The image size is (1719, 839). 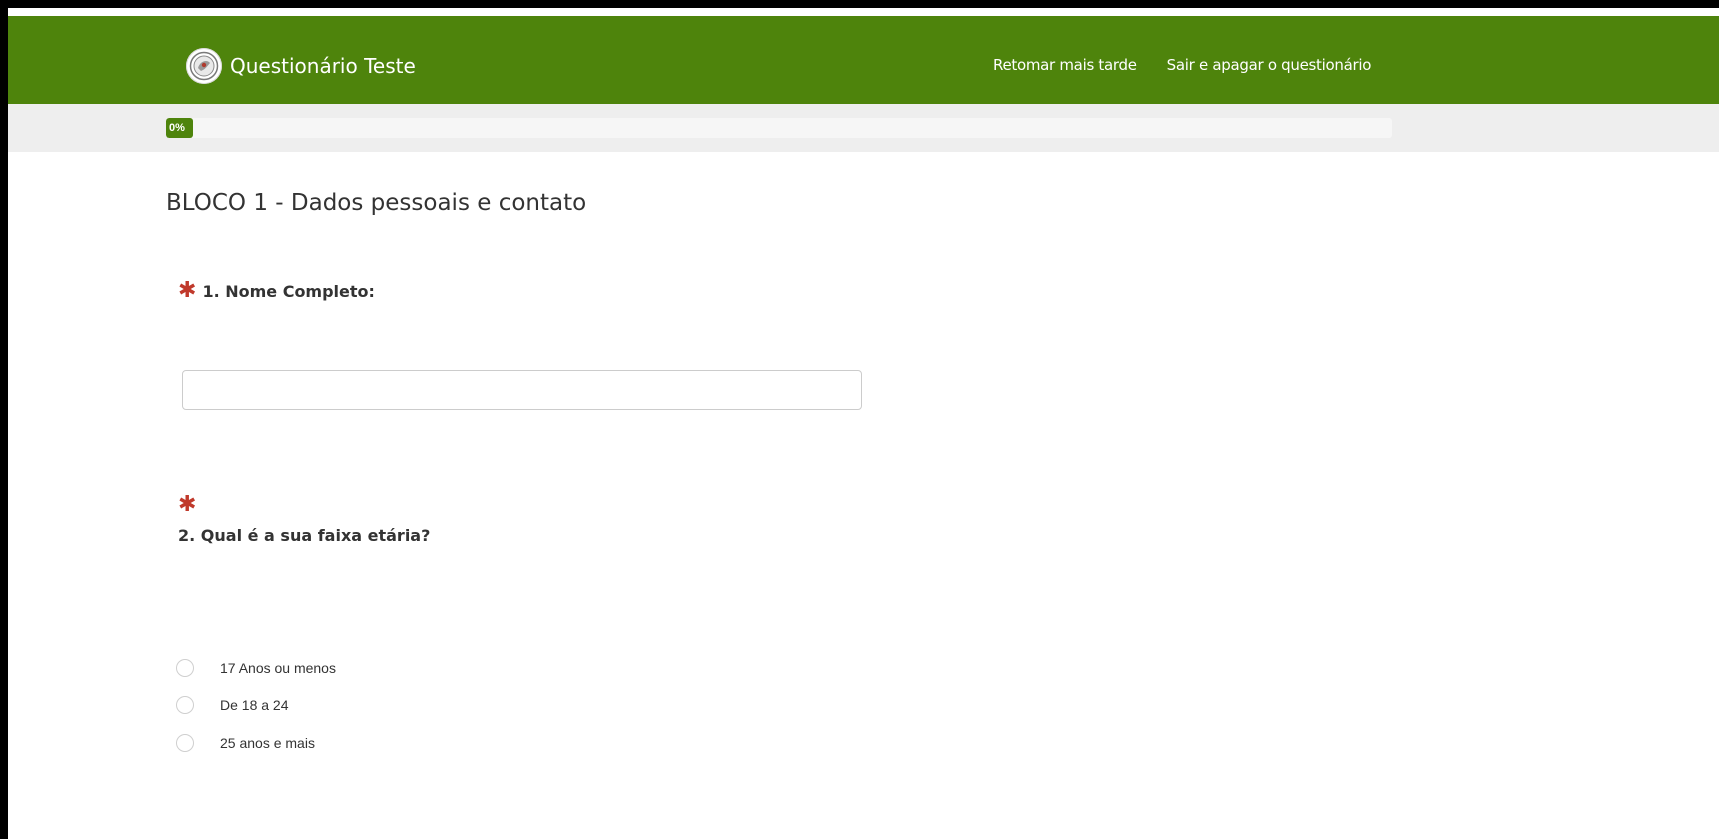 What do you see at coordinates (522, 390) in the screenshot?
I see `full-name-input` at bounding box center [522, 390].